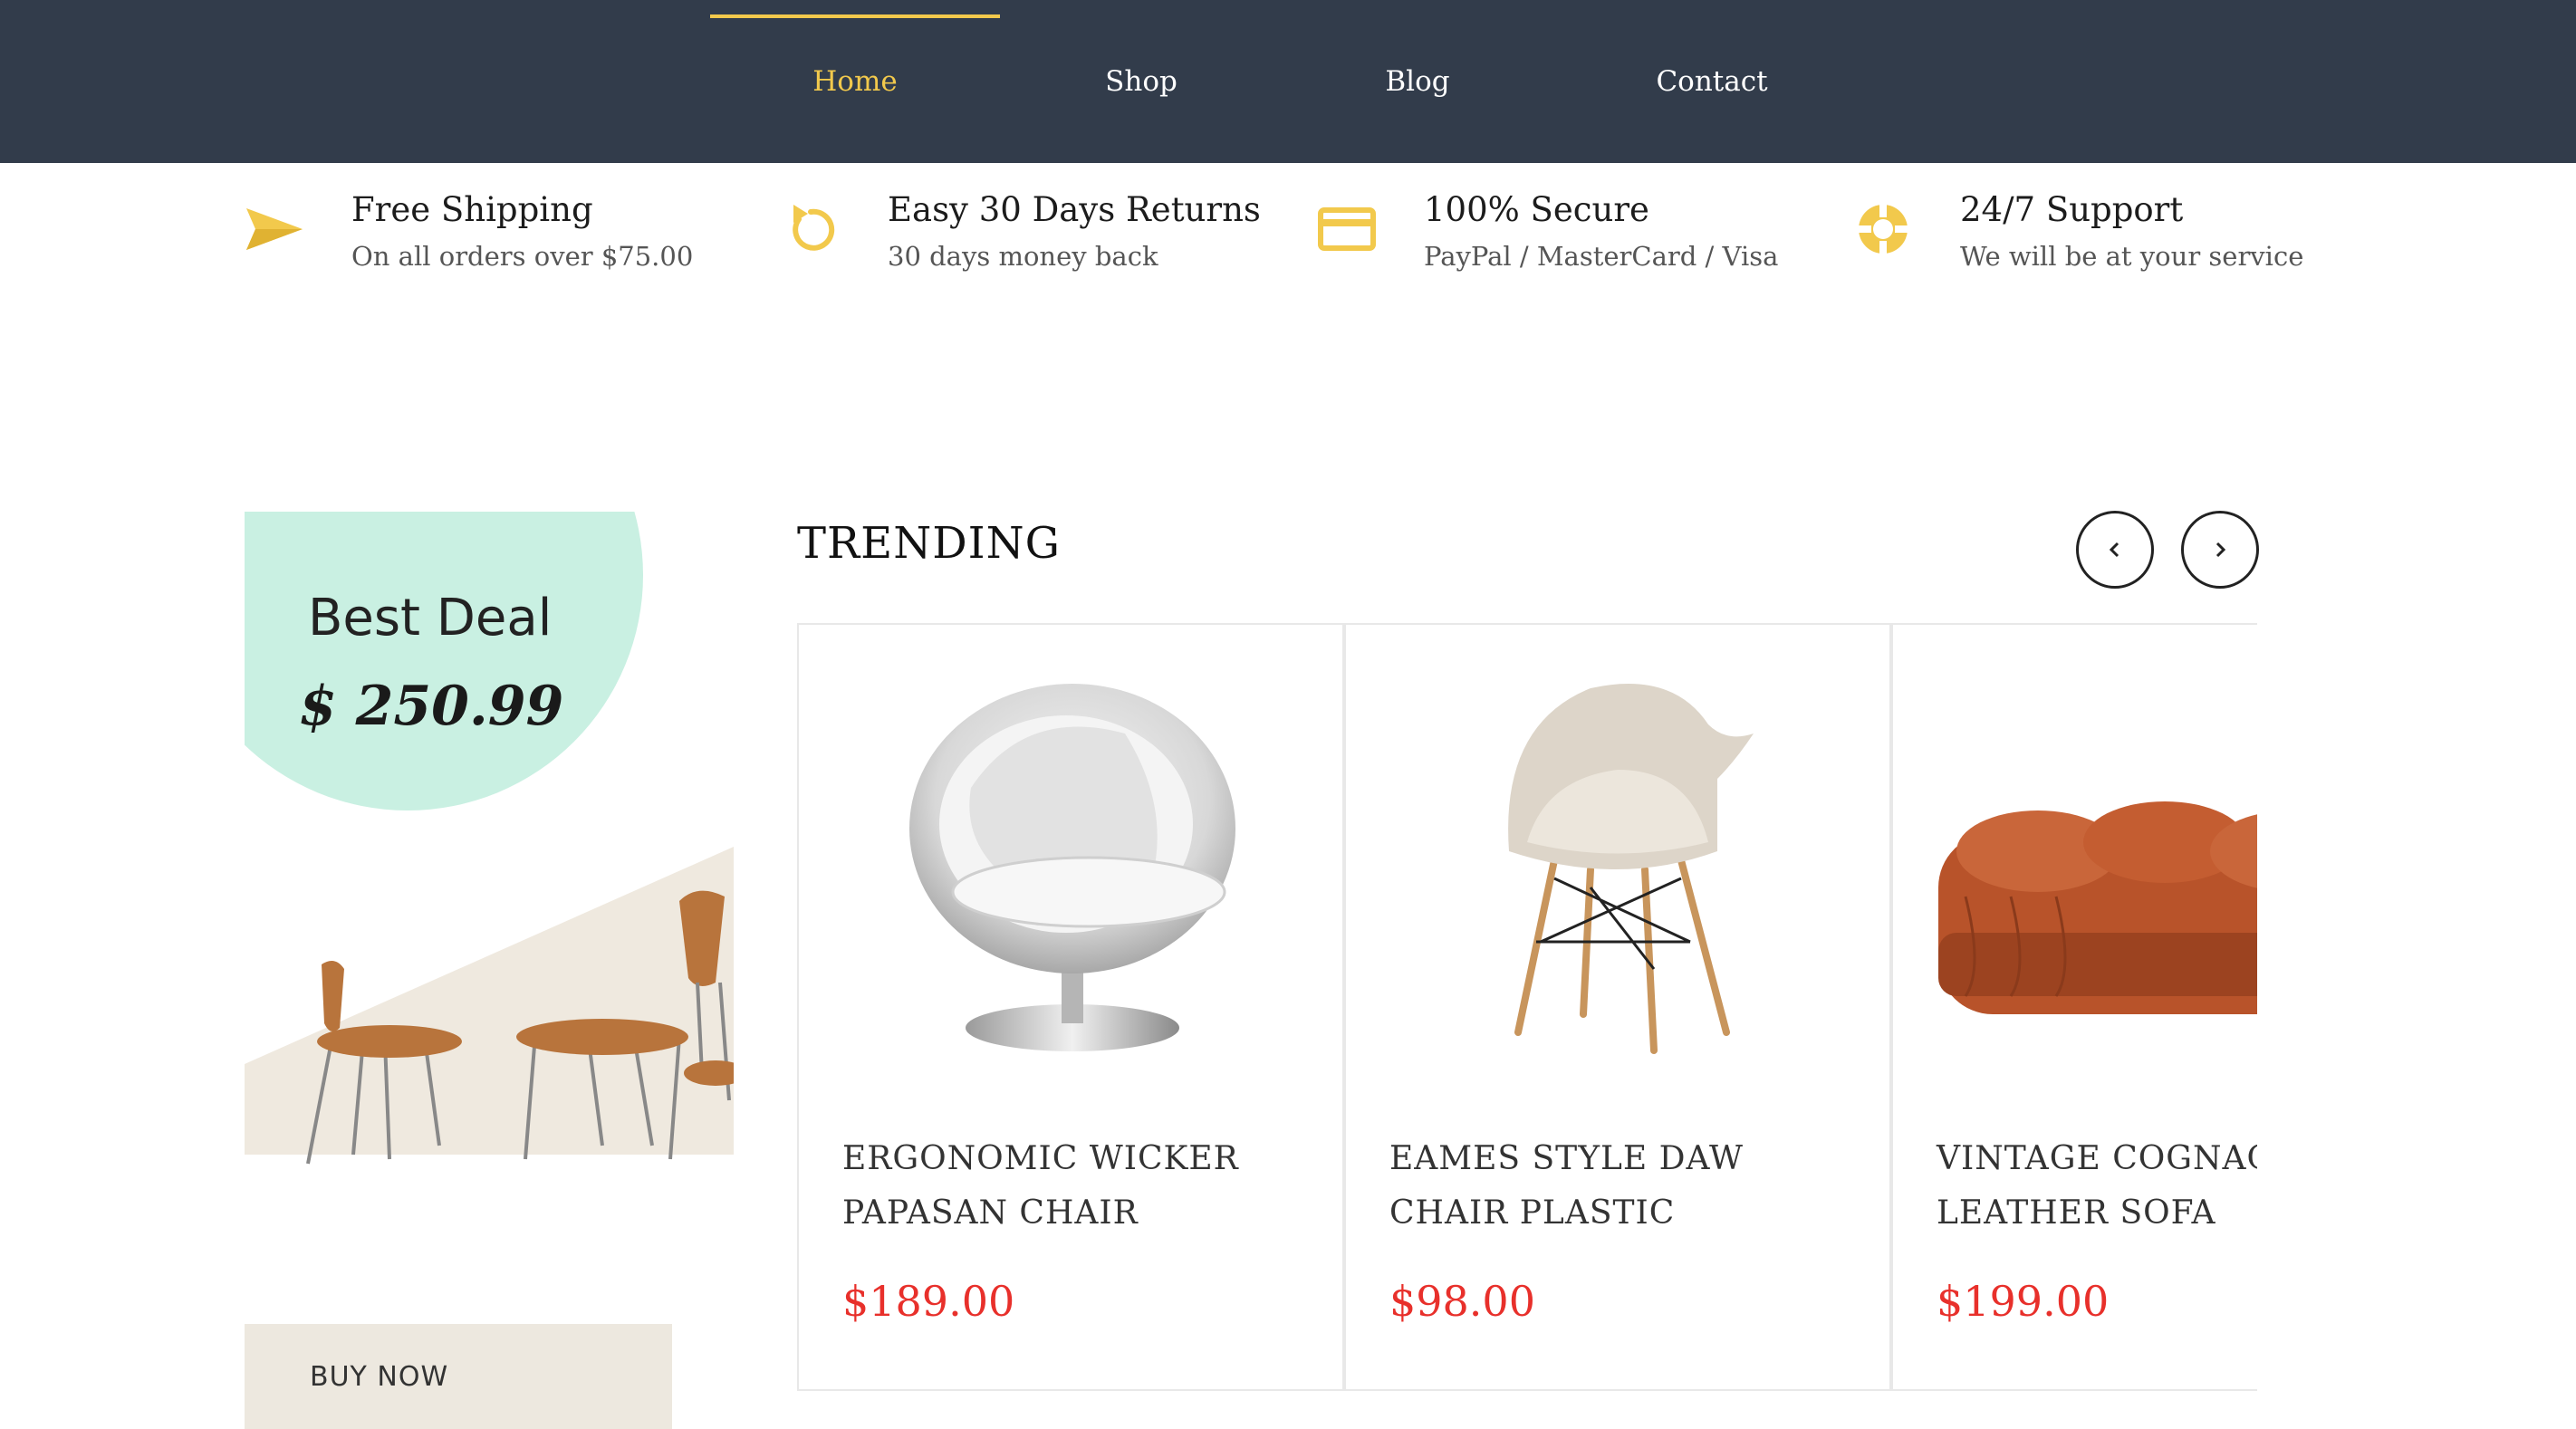 This screenshot has width=2576, height=1429. I want to click on feature-title: Free Shipping, so click(472, 209).